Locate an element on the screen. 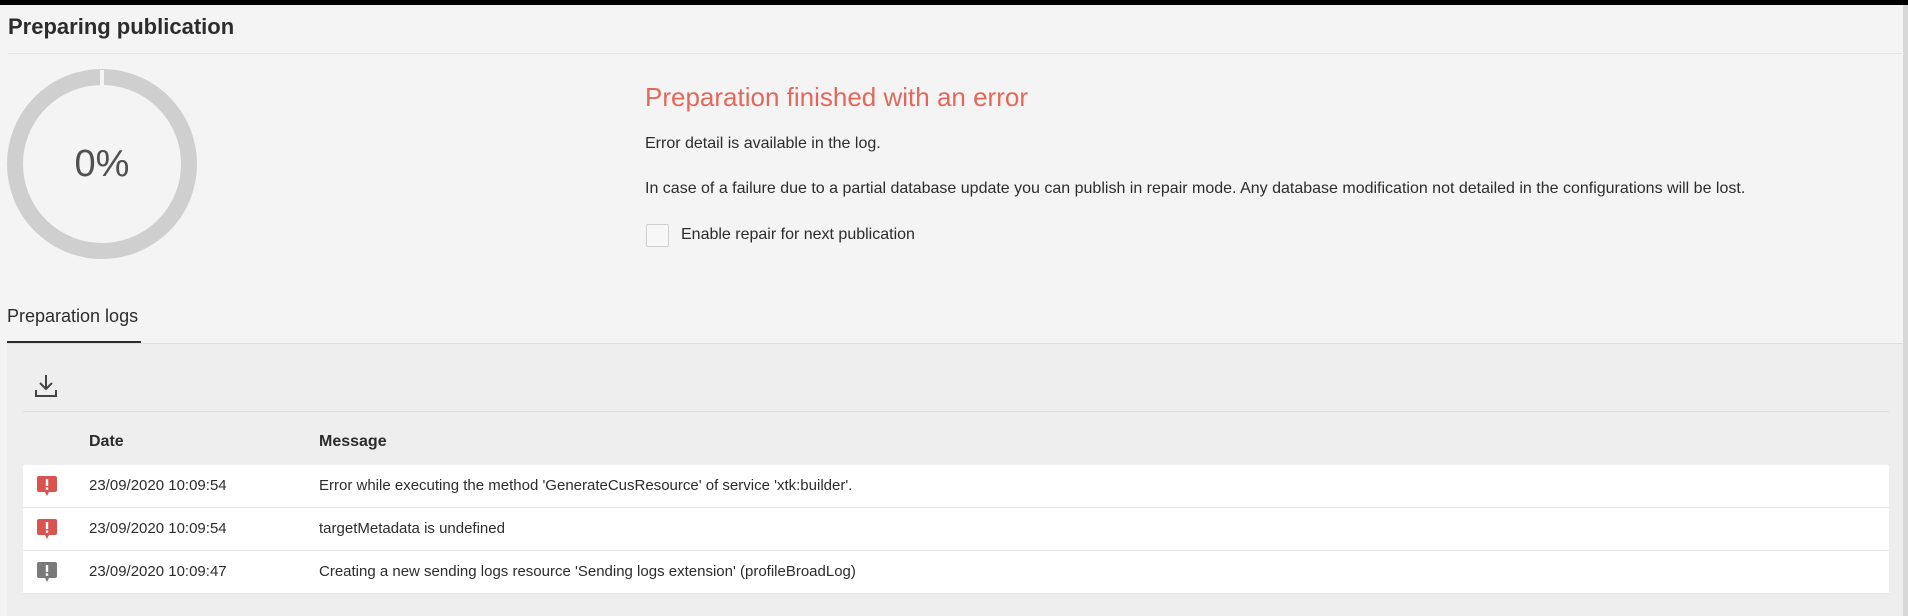 This screenshot has width=1908, height=616. progress-ring: 0% is located at coordinates (102, 164).